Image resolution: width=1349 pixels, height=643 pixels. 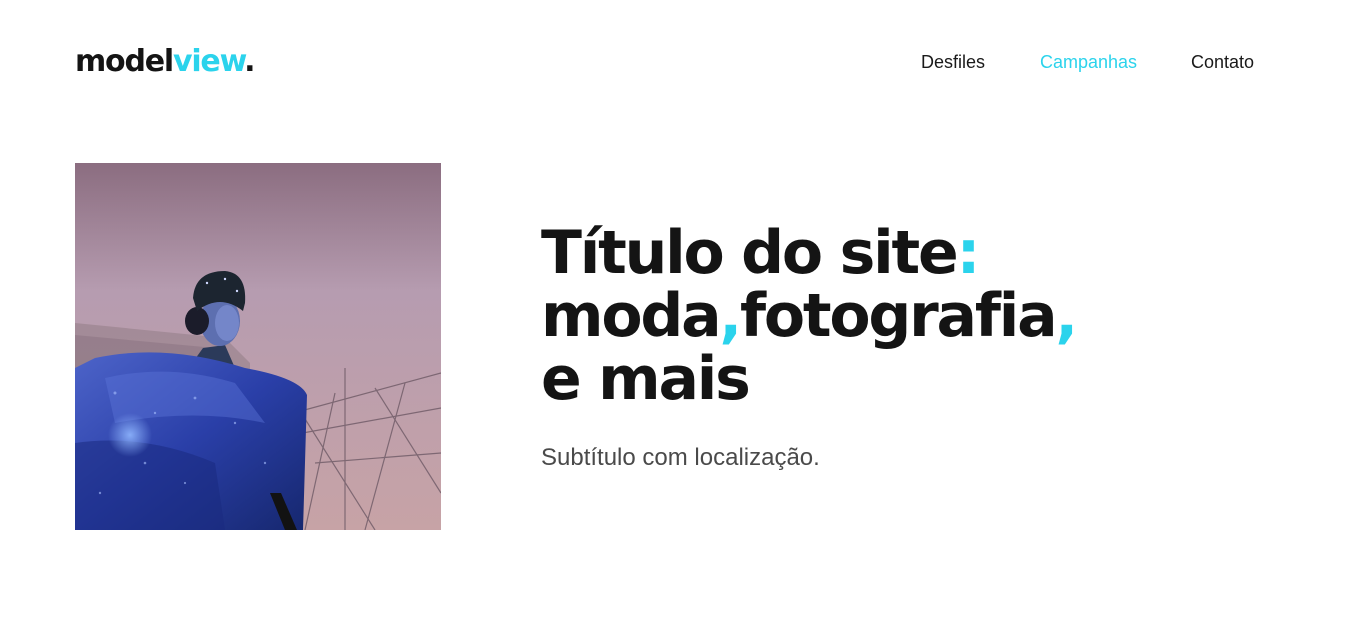 I want to click on title-colon-accent: :, so click(x=968, y=253).